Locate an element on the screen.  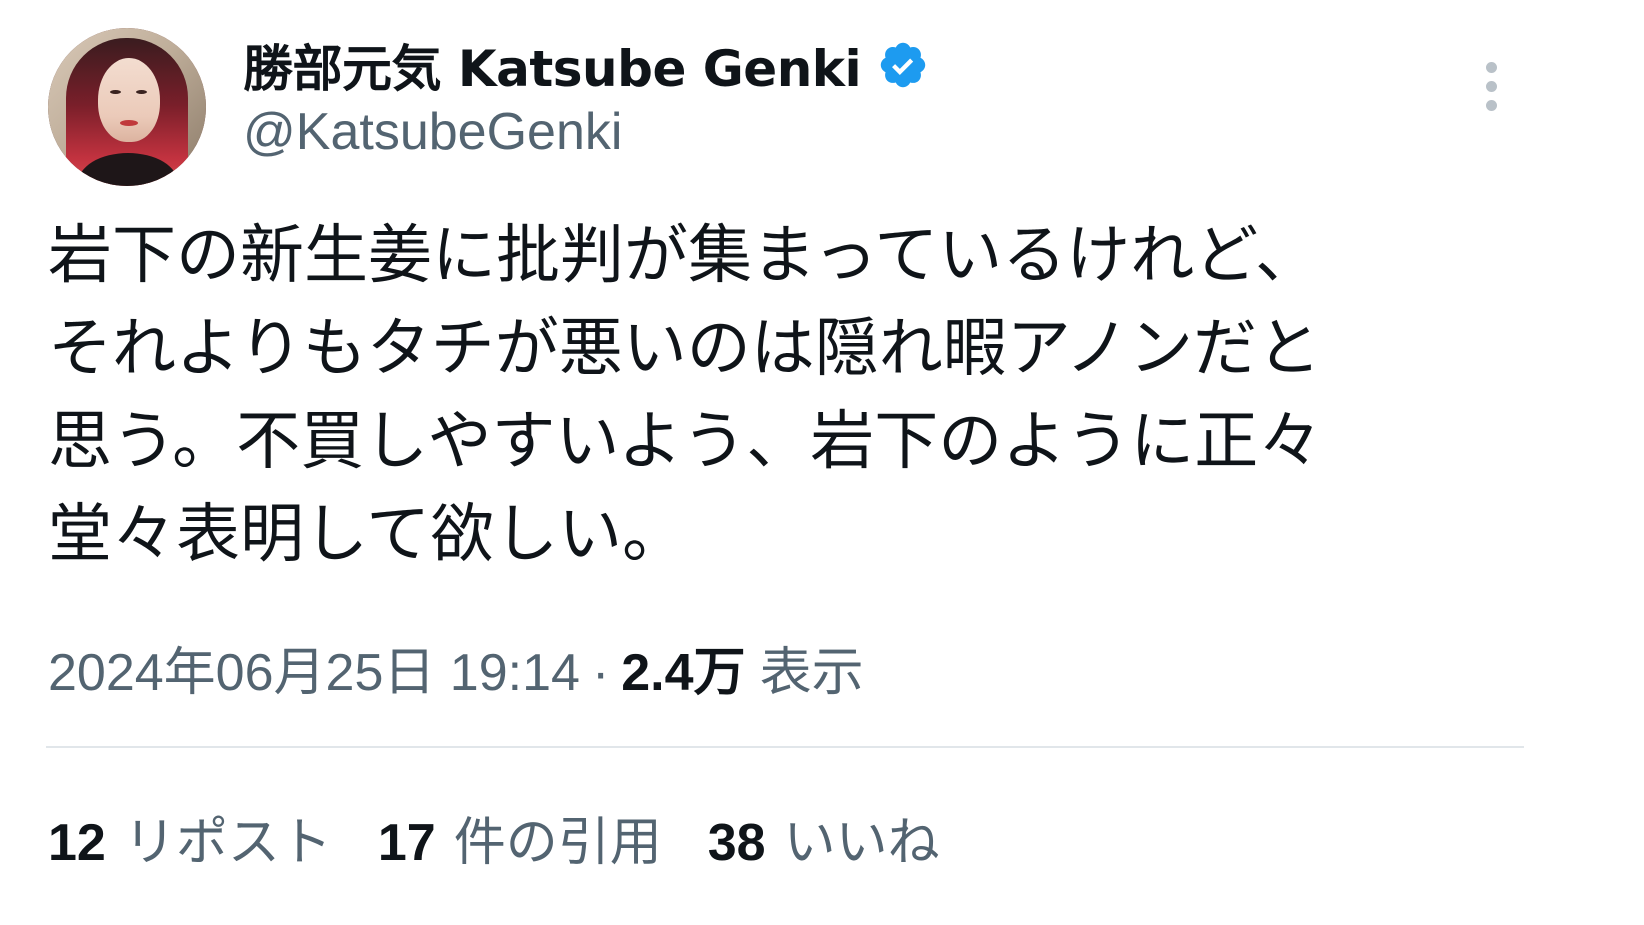
engagement-stats: 12 リポスト 17 件の引用 38 いいね is located at coordinates (517, 837).